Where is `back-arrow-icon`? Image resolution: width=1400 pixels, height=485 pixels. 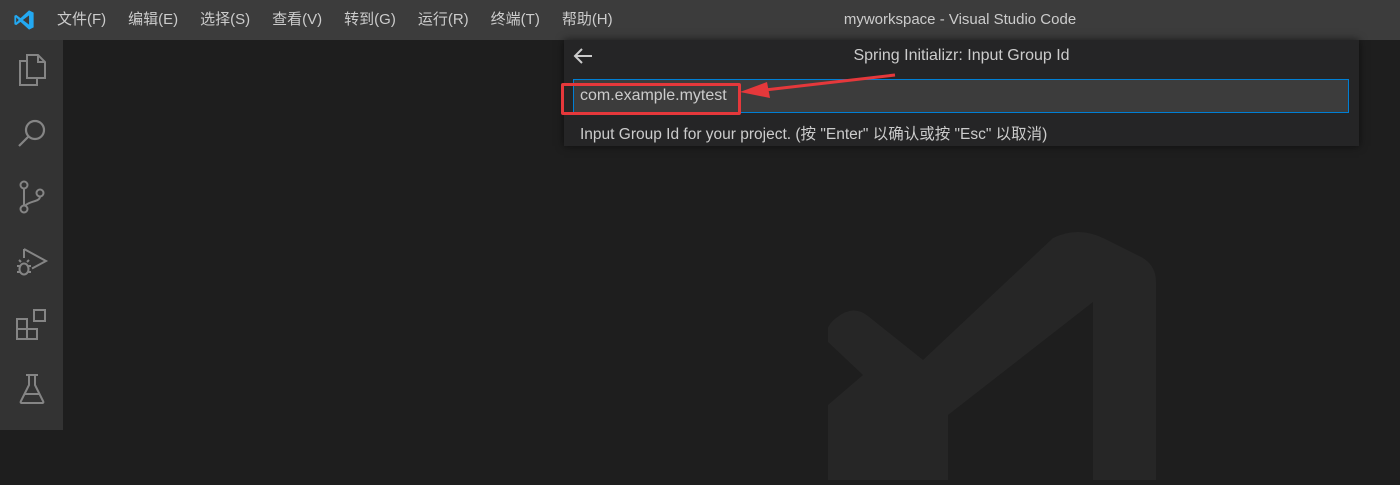
back-arrow-icon is located at coordinates (584, 56).